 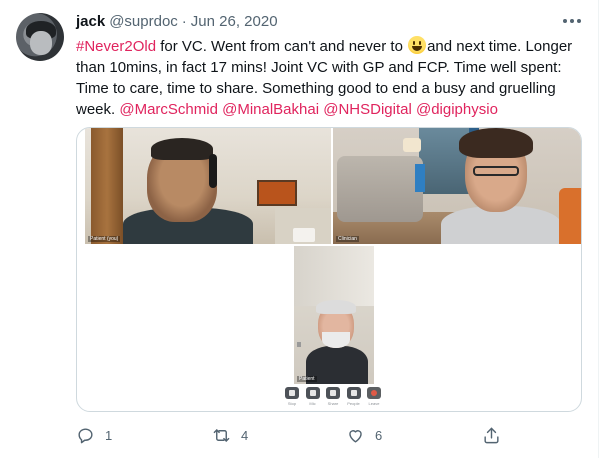 What do you see at coordinates (374, 403) in the screenshot?
I see `control-label: Leave` at bounding box center [374, 403].